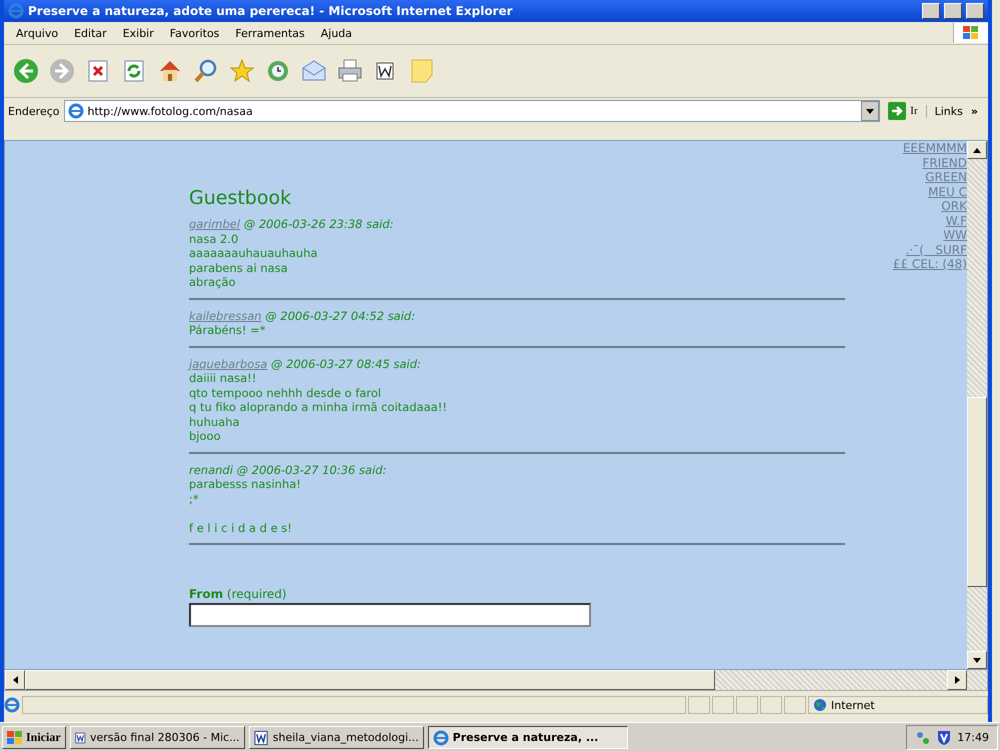 The image size is (1000, 751). I want to click on up-arrow-icon, so click(977, 150).